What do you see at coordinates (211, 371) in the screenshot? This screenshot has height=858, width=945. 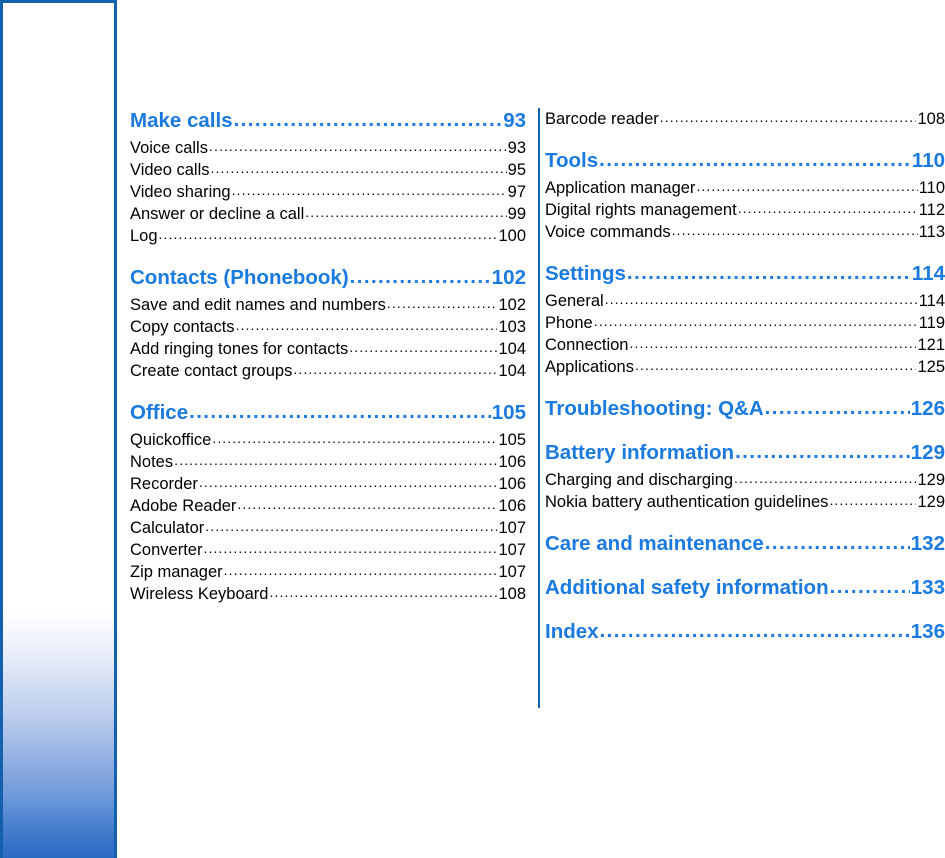 I see `toc-label: Create contact groups` at bounding box center [211, 371].